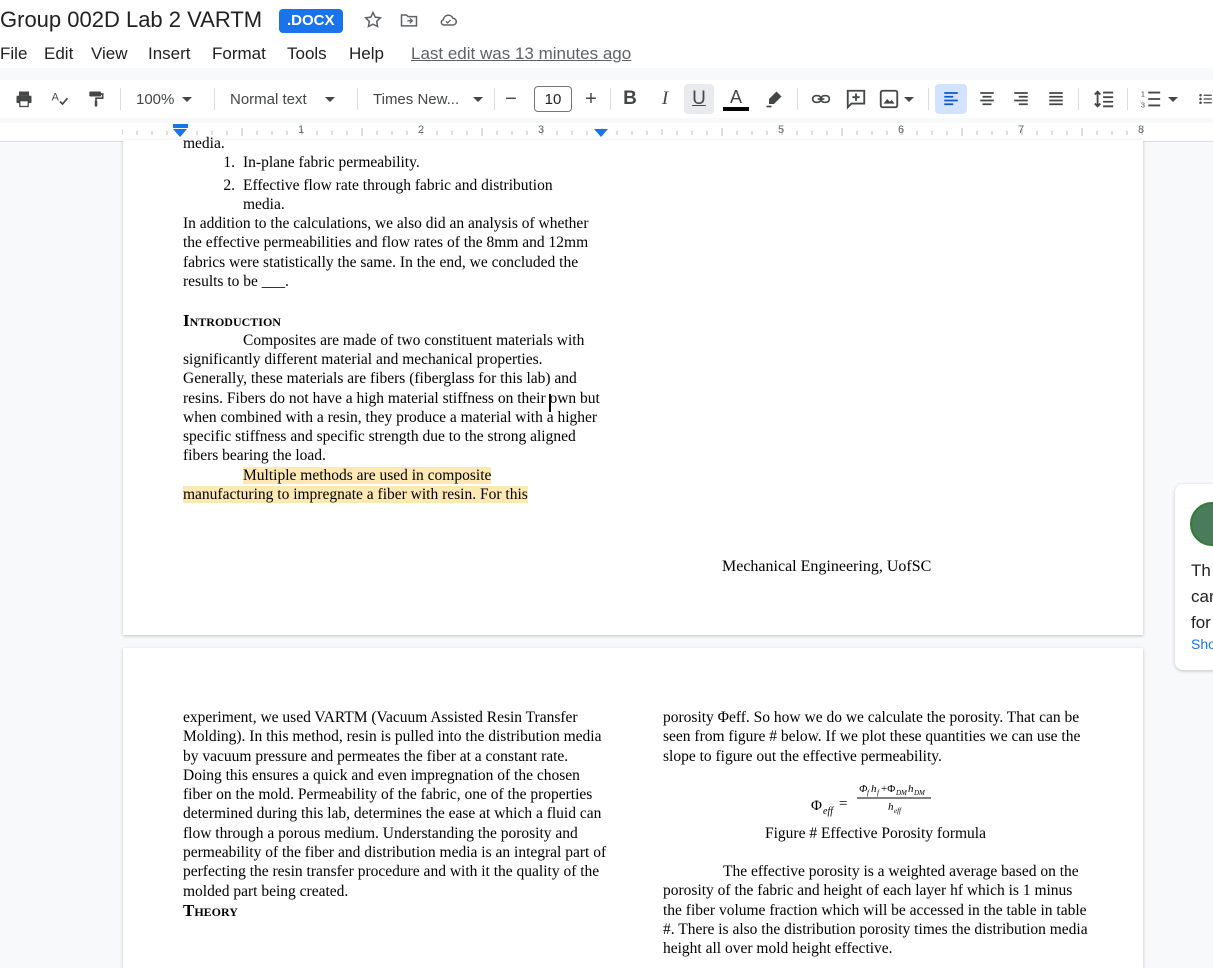 Image resolution: width=1213 pixels, height=968 pixels. What do you see at coordinates (96, 99) in the screenshot?
I see `paint-format-icon` at bounding box center [96, 99].